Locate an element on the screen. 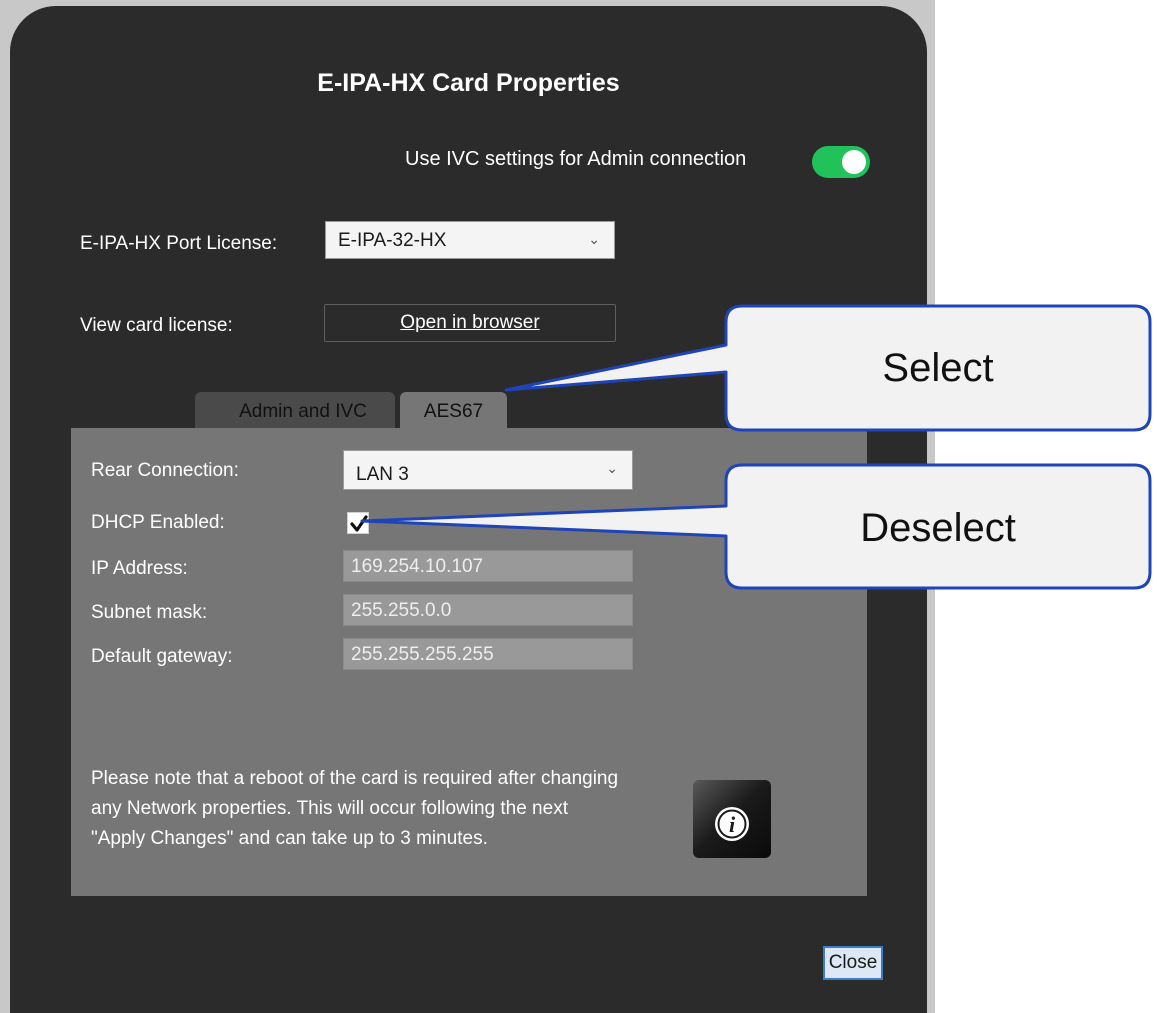 The height and width of the screenshot is (1013, 1157). select-callout: Select is located at coordinates (938, 368).